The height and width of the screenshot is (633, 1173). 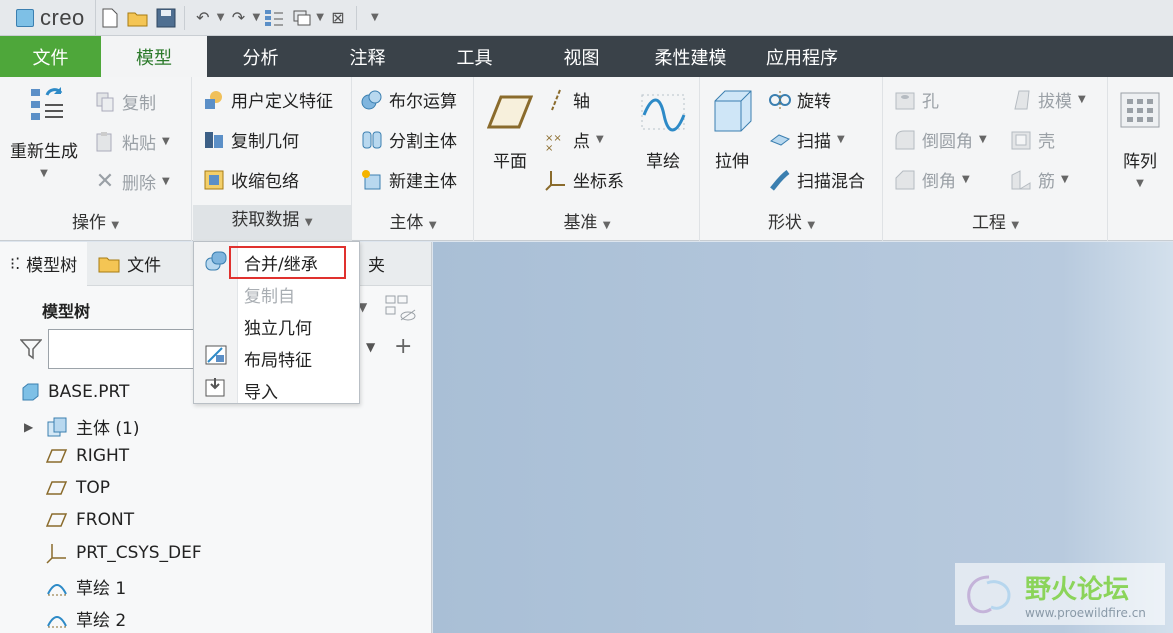 I want to click on shrinkwrap-label: 收缩包络, so click(x=265, y=182).